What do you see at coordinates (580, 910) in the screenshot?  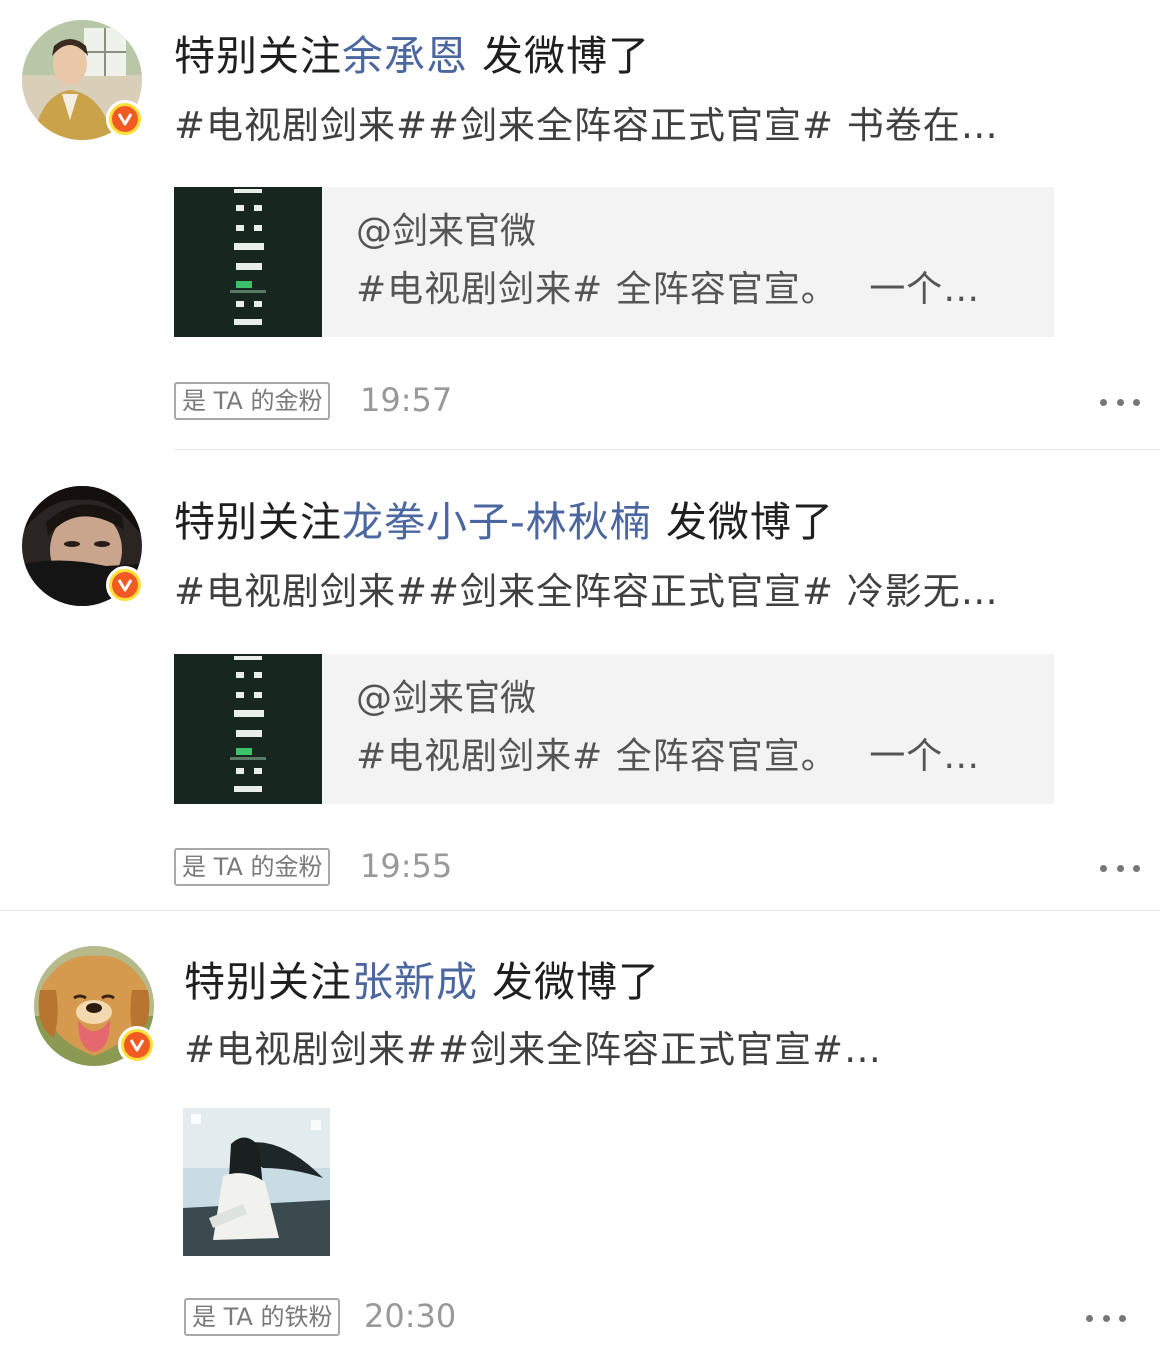 I see `divider` at bounding box center [580, 910].